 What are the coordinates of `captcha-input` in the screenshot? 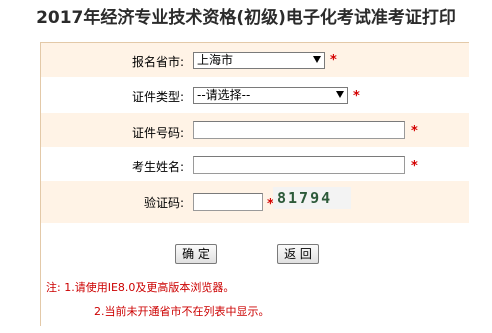 It's located at (228, 202).